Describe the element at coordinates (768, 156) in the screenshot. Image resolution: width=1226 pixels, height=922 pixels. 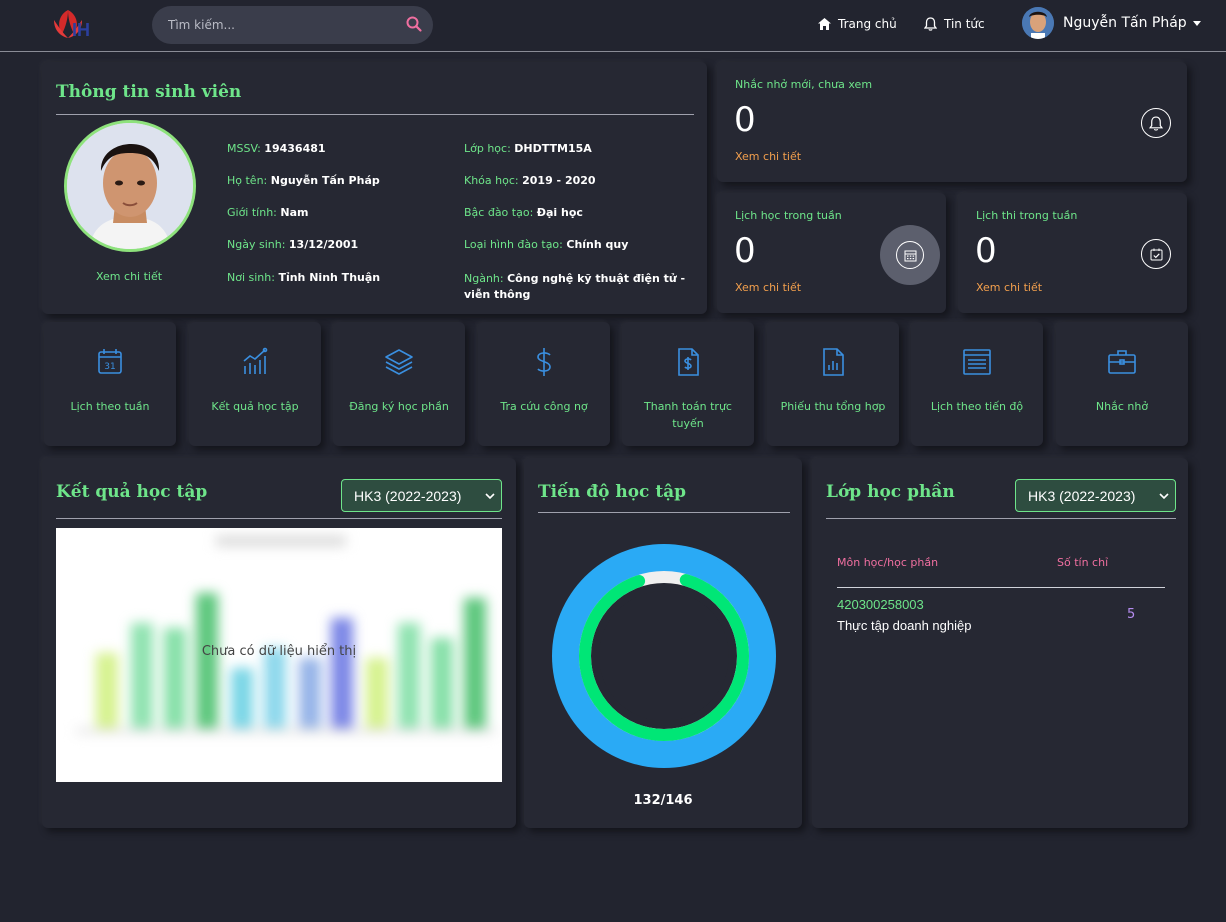
I see `reminders-detail-link: Xem chi tiết` at that location.